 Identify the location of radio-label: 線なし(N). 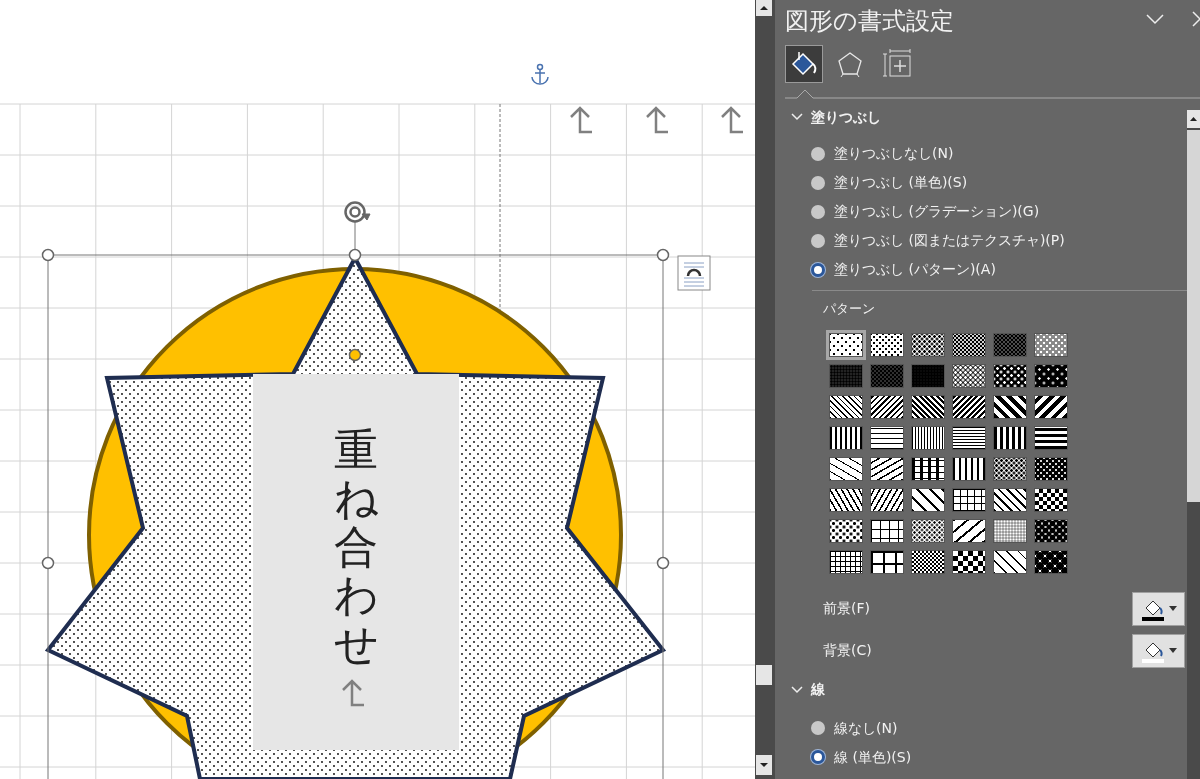
(866, 728).